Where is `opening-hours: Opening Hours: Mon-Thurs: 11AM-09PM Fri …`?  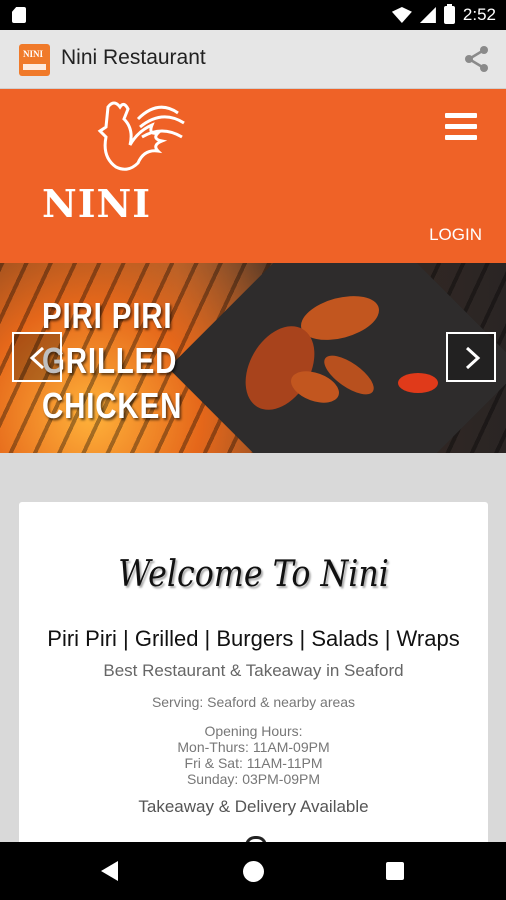
opening-hours: Opening Hours: Mon-Thurs: 11AM-09PM Fri … is located at coordinates (253, 755).